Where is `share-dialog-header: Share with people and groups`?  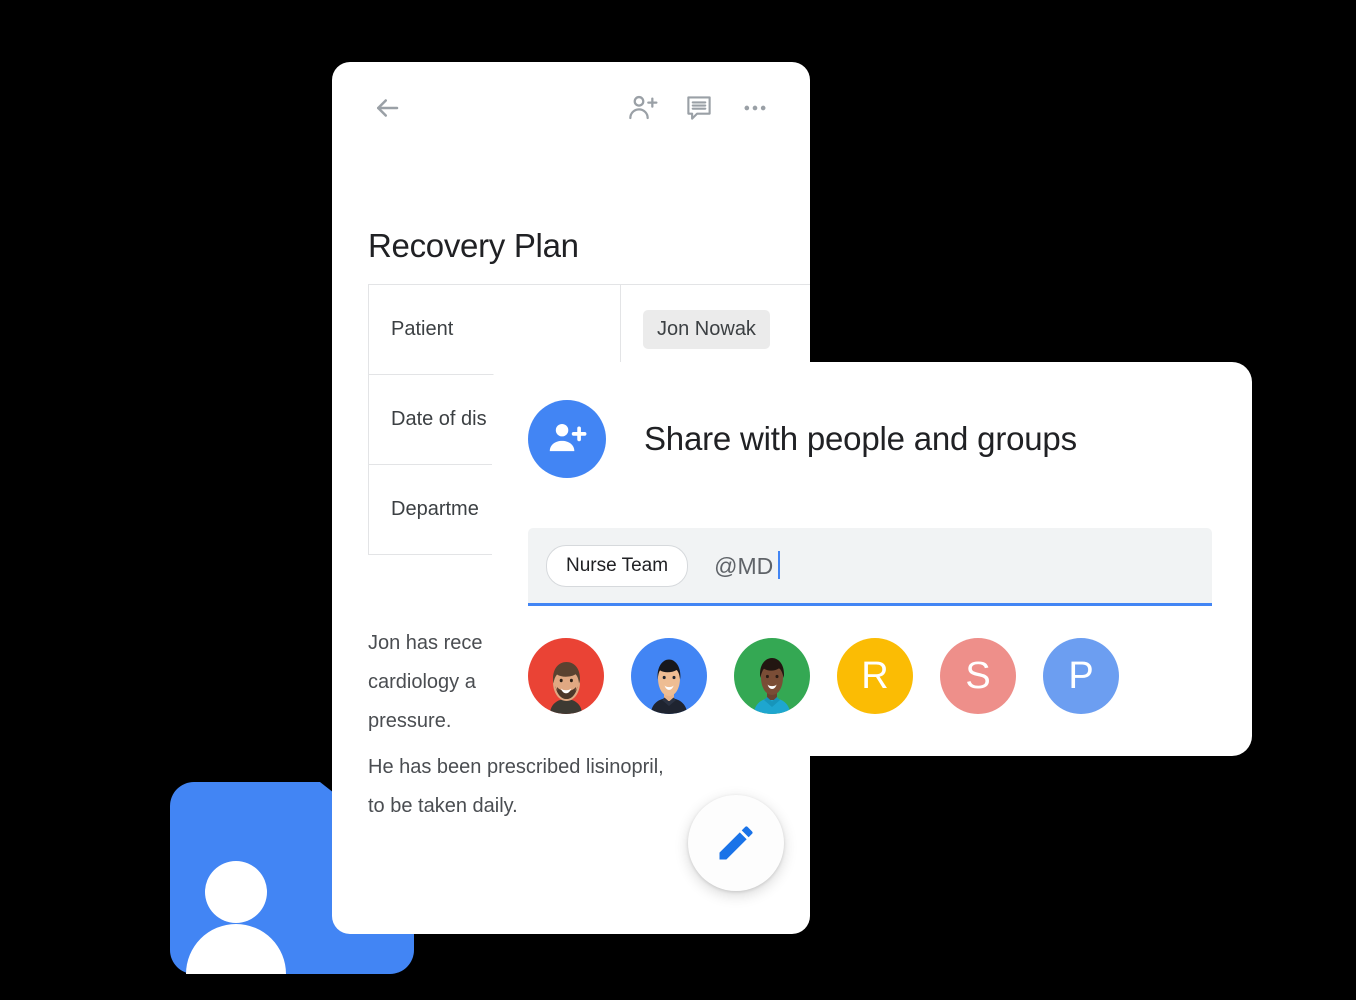
share-dialog-header: Share with people and groups is located at coordinates (802, 439).